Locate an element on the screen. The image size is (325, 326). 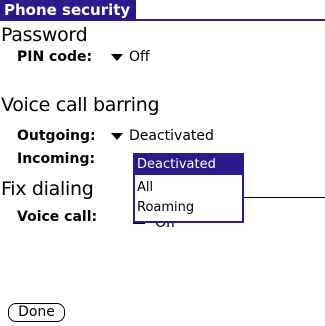
popup-option-all: All is located at coordinates (188, 188).